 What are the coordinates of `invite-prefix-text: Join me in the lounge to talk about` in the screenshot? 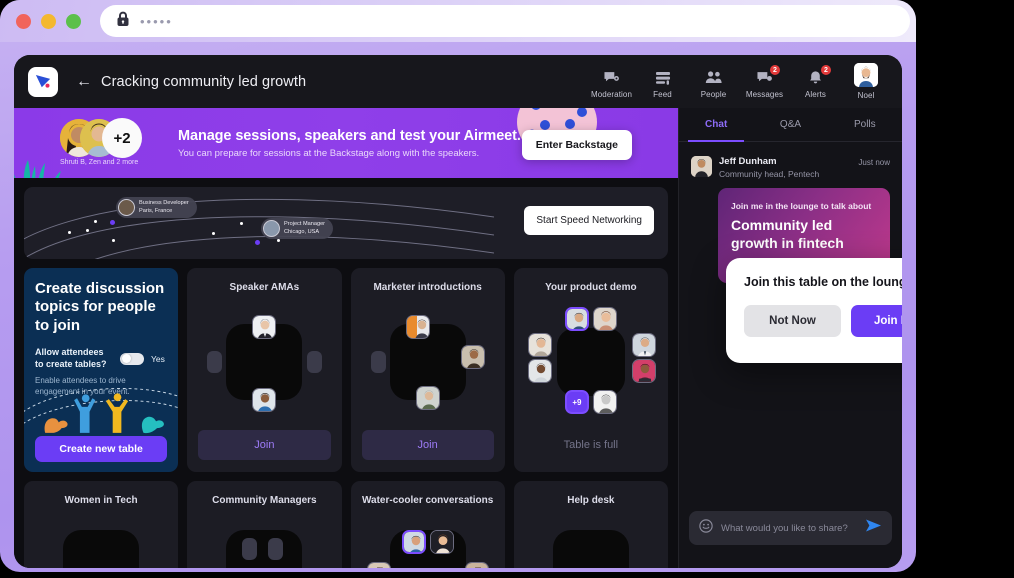 It's located at (801, 206).